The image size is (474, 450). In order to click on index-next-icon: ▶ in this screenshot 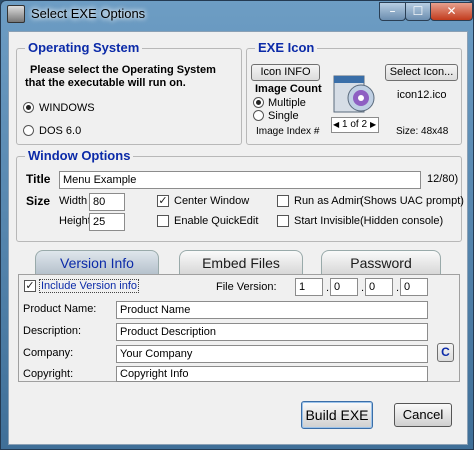, I will do `click(373, 125)`.